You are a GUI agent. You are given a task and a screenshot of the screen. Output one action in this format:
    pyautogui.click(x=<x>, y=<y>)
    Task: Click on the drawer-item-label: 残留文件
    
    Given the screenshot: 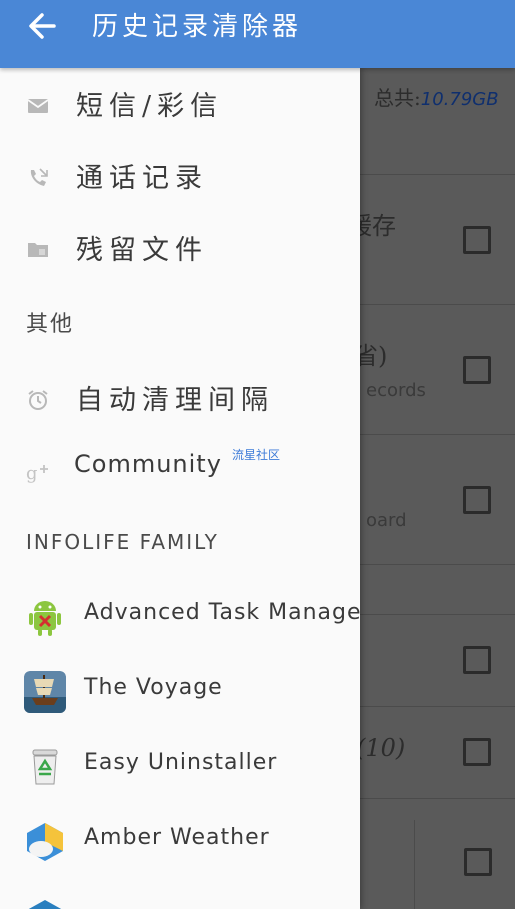 What is the action you would take?
    pyautogui.click(x=142, y=250)
    